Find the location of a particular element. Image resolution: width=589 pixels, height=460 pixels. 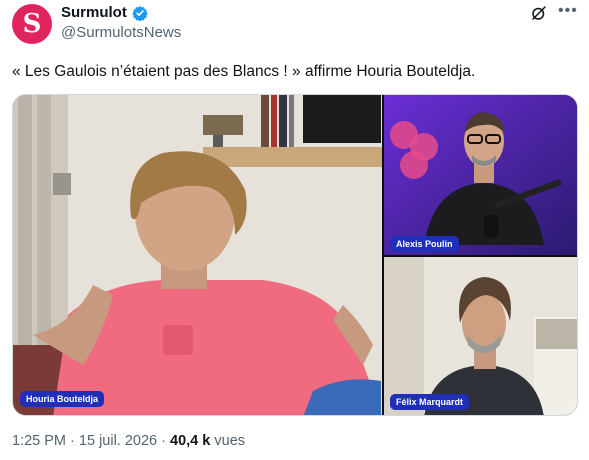

account-handle: @SurmulotsNews is located at coordinates (121, 32).